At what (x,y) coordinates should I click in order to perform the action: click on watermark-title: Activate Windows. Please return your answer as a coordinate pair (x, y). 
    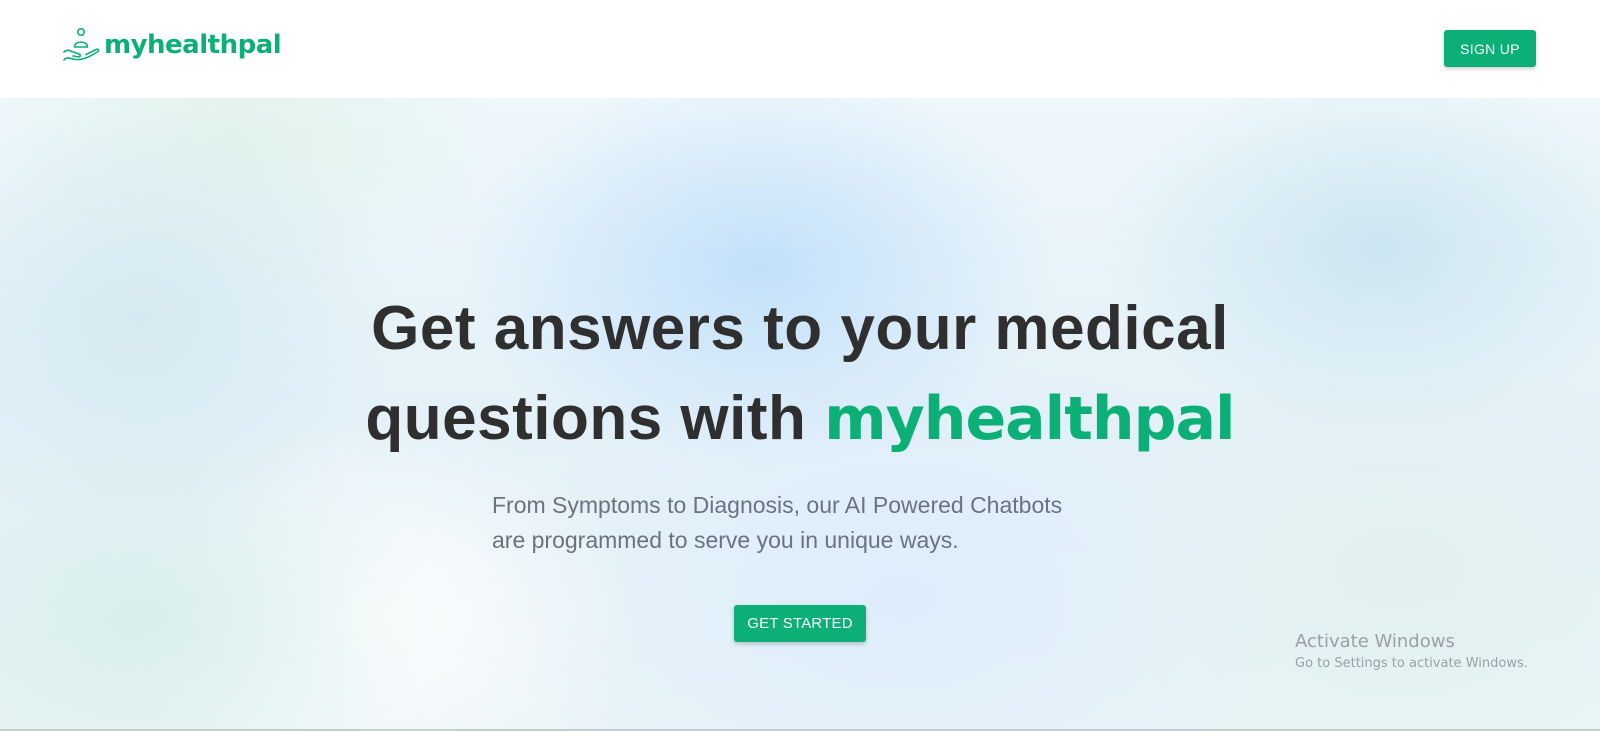
    Looking at the image, I should click on (1375, 641).